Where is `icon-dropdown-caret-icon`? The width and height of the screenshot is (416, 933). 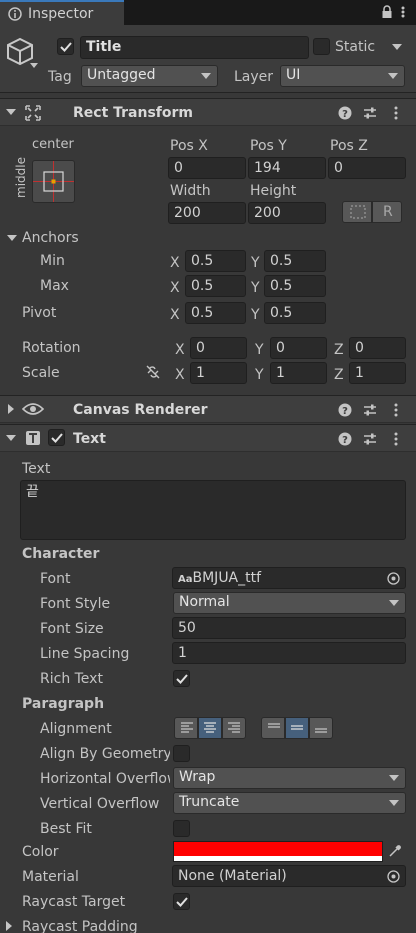 icon-dropdown-caret-icon is located at coordinates (34, 65).